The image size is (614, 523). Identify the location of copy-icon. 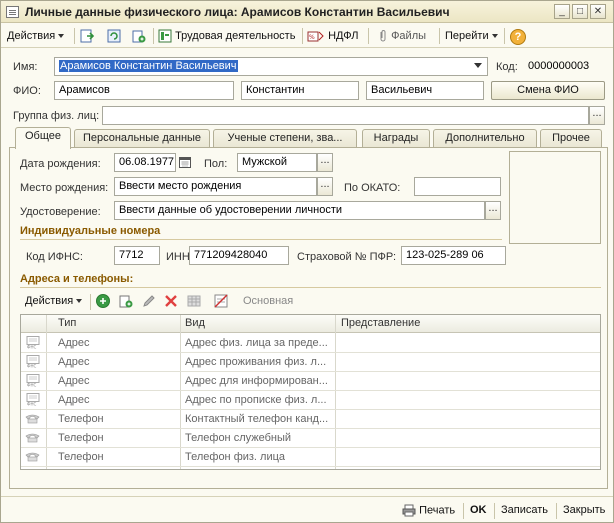
(139, 36).